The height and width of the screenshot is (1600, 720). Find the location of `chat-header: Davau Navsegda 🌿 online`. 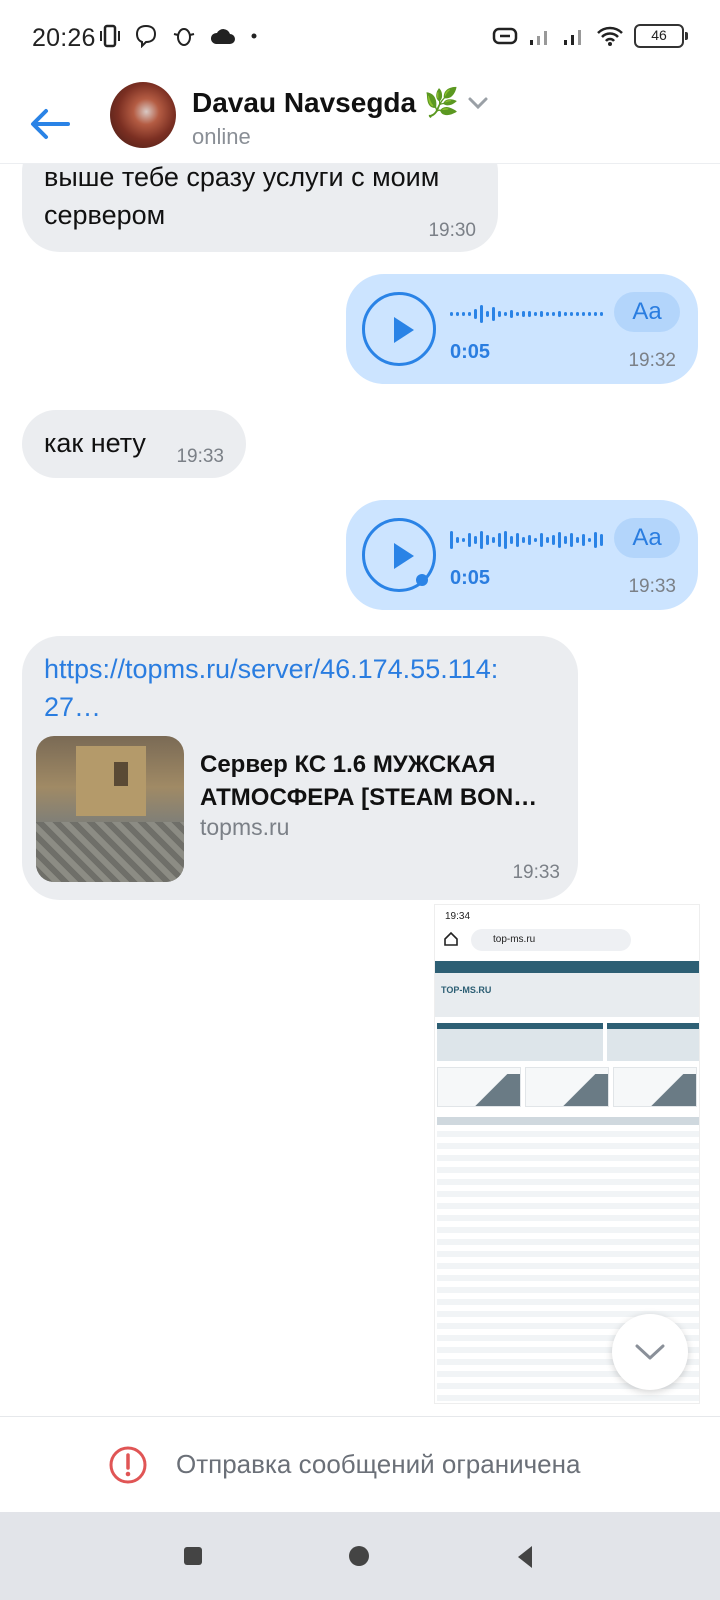

chat-header: Davau Navsegda 🌿 online is located at coordinates (360, 122).